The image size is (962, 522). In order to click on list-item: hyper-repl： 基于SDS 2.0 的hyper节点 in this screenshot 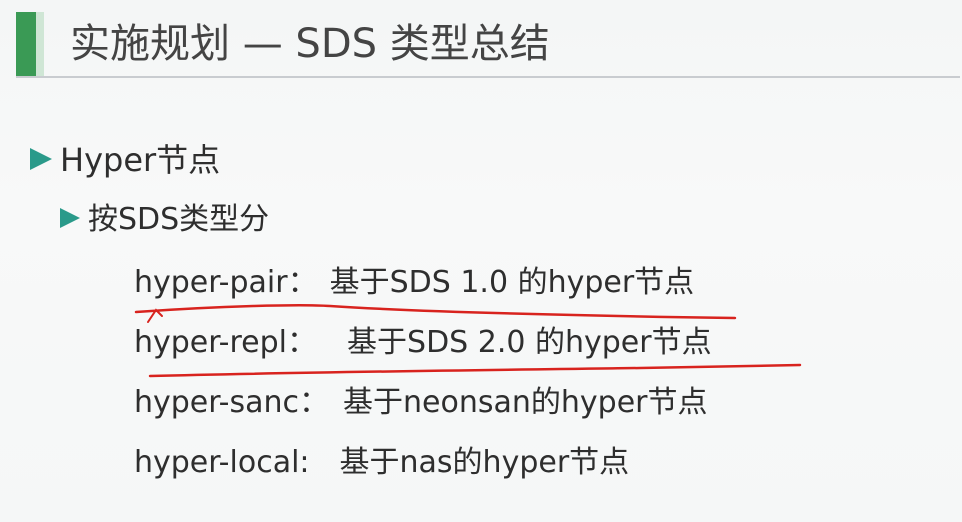, I will do `click(423, 343)`.